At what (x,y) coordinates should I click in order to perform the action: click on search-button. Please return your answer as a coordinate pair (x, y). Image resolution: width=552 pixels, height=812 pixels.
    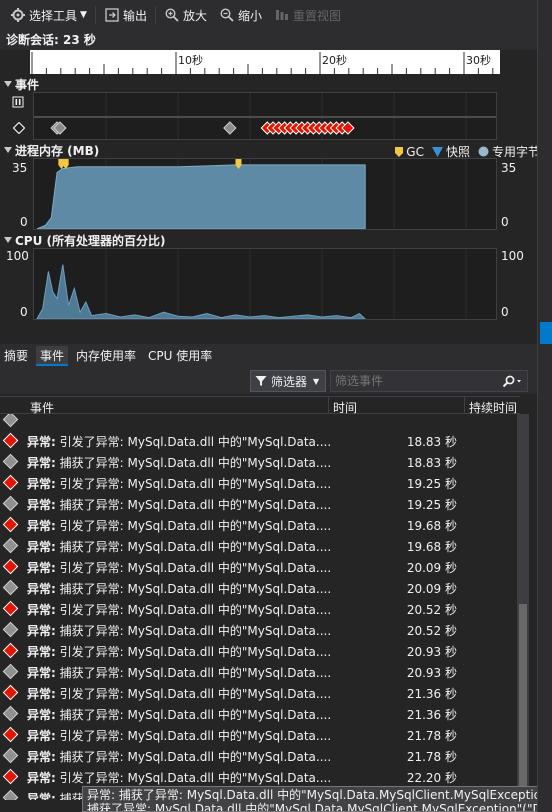
    Looking at the image, I should click on (512, 382).